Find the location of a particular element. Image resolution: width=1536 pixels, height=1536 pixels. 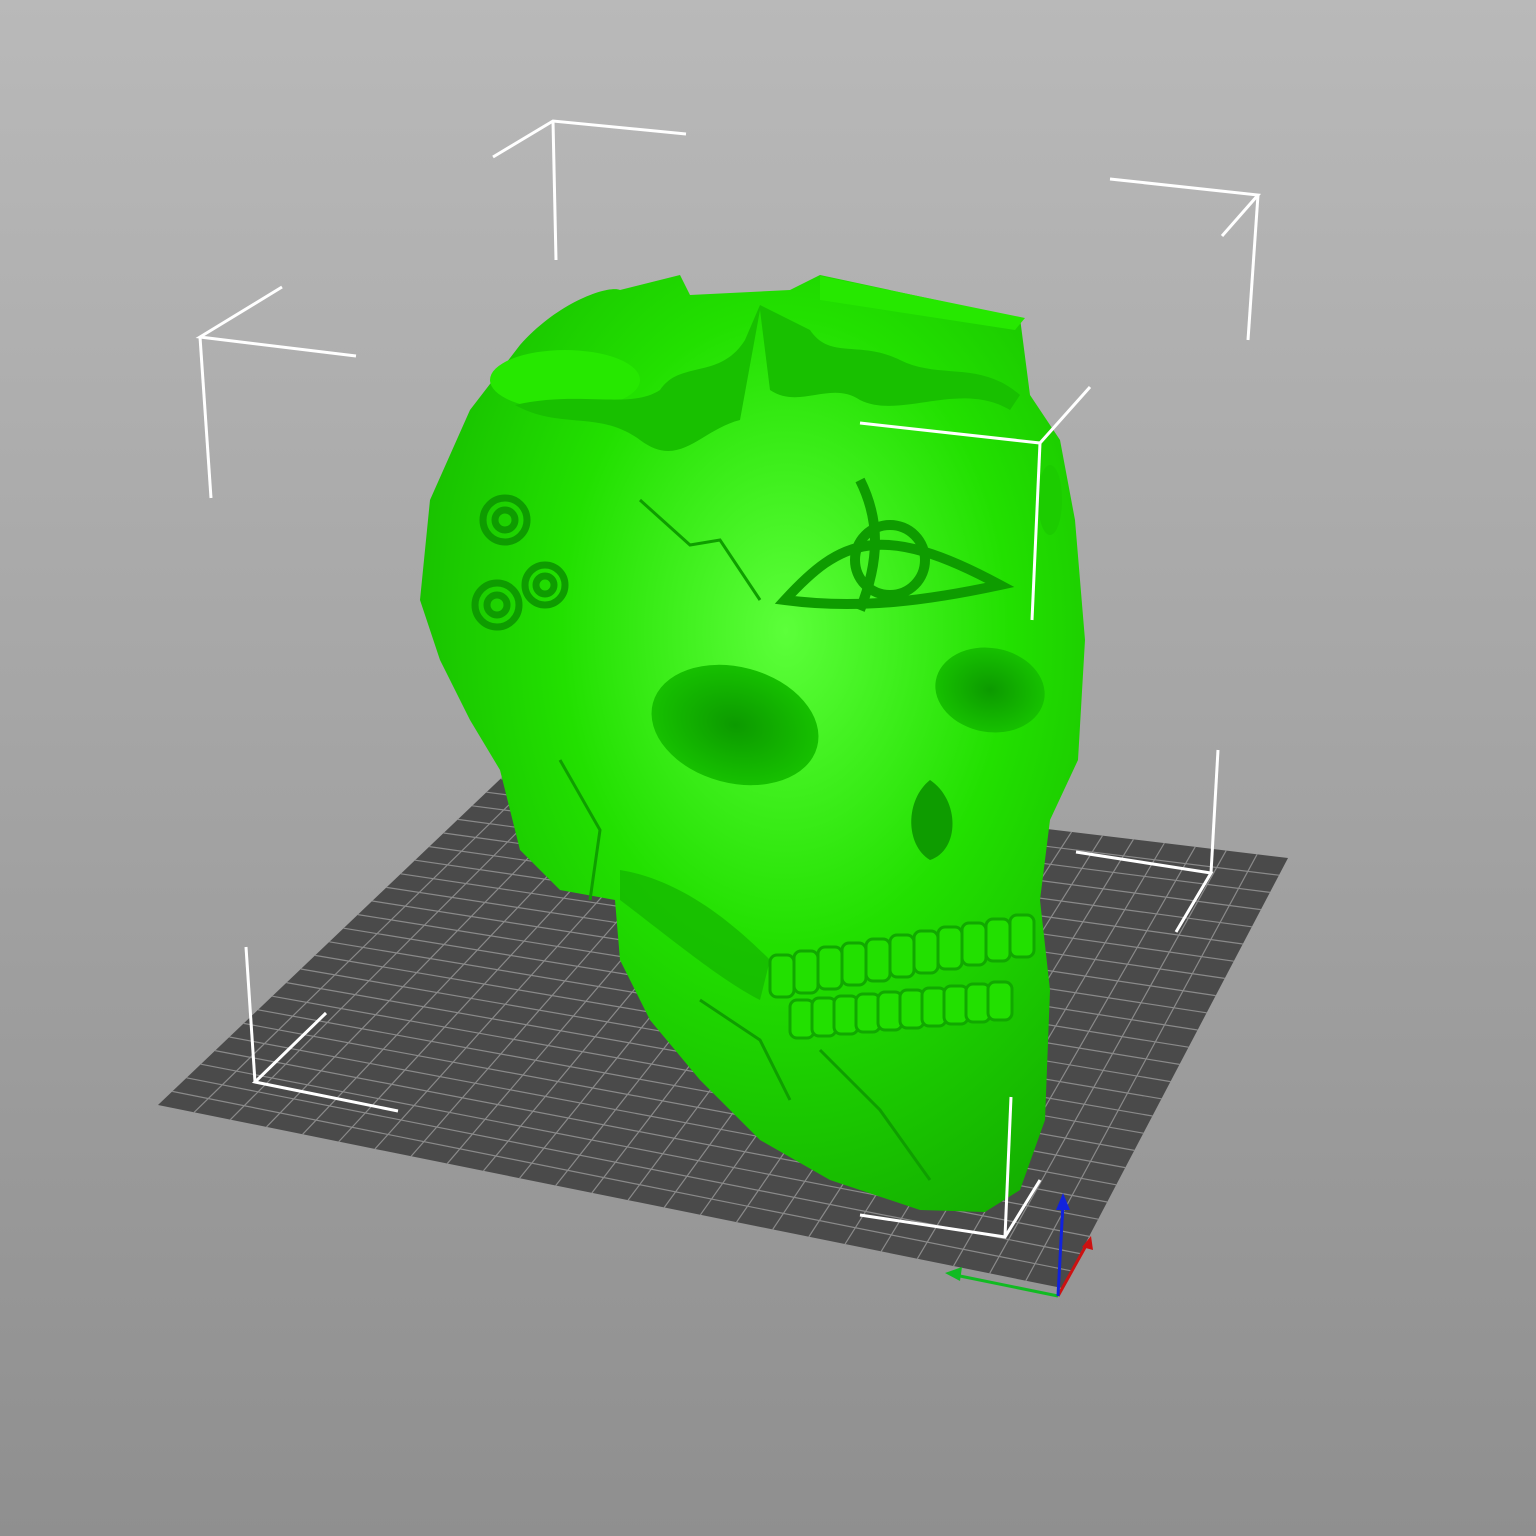

bbox-corner-back-top-left is located at coordinates (276, 321).